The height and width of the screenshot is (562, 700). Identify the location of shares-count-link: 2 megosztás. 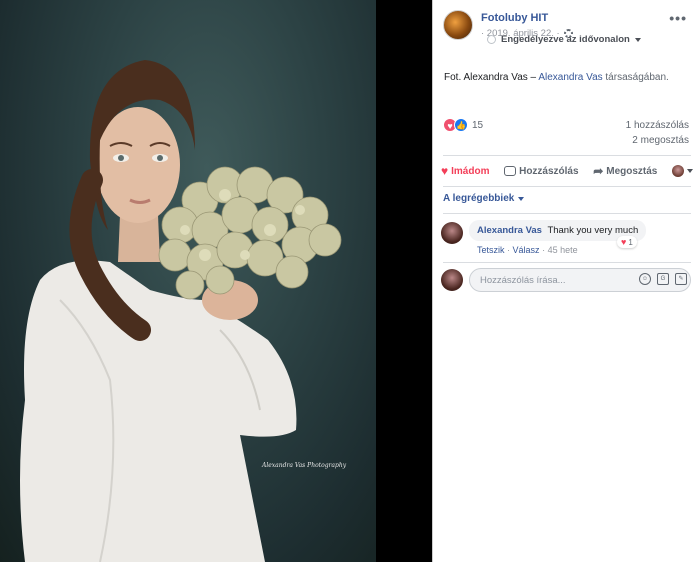
(660, 140).